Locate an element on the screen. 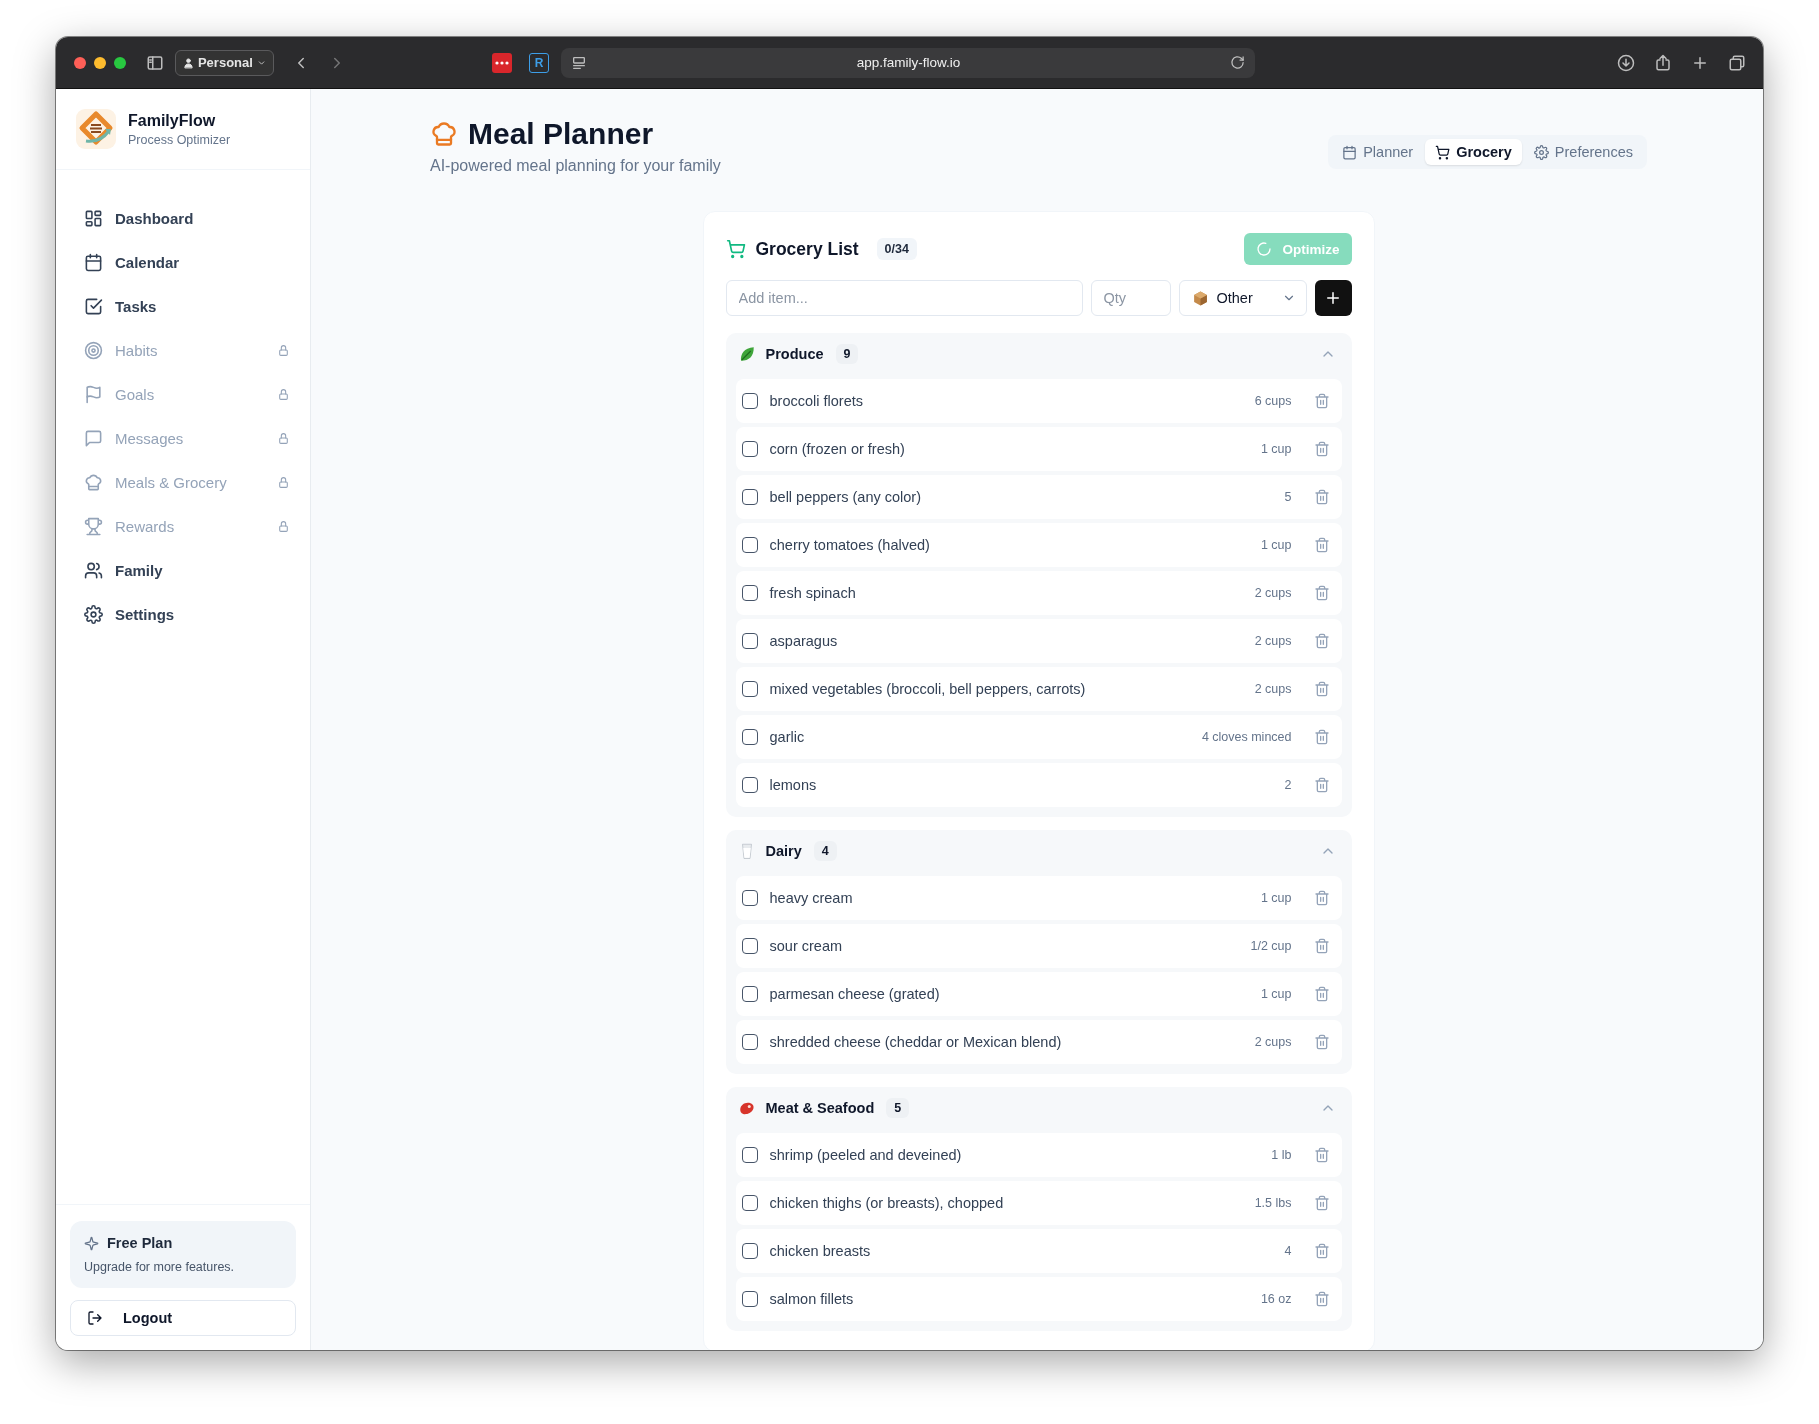  item-name: heavy cream is located at coordinates (811, 898).